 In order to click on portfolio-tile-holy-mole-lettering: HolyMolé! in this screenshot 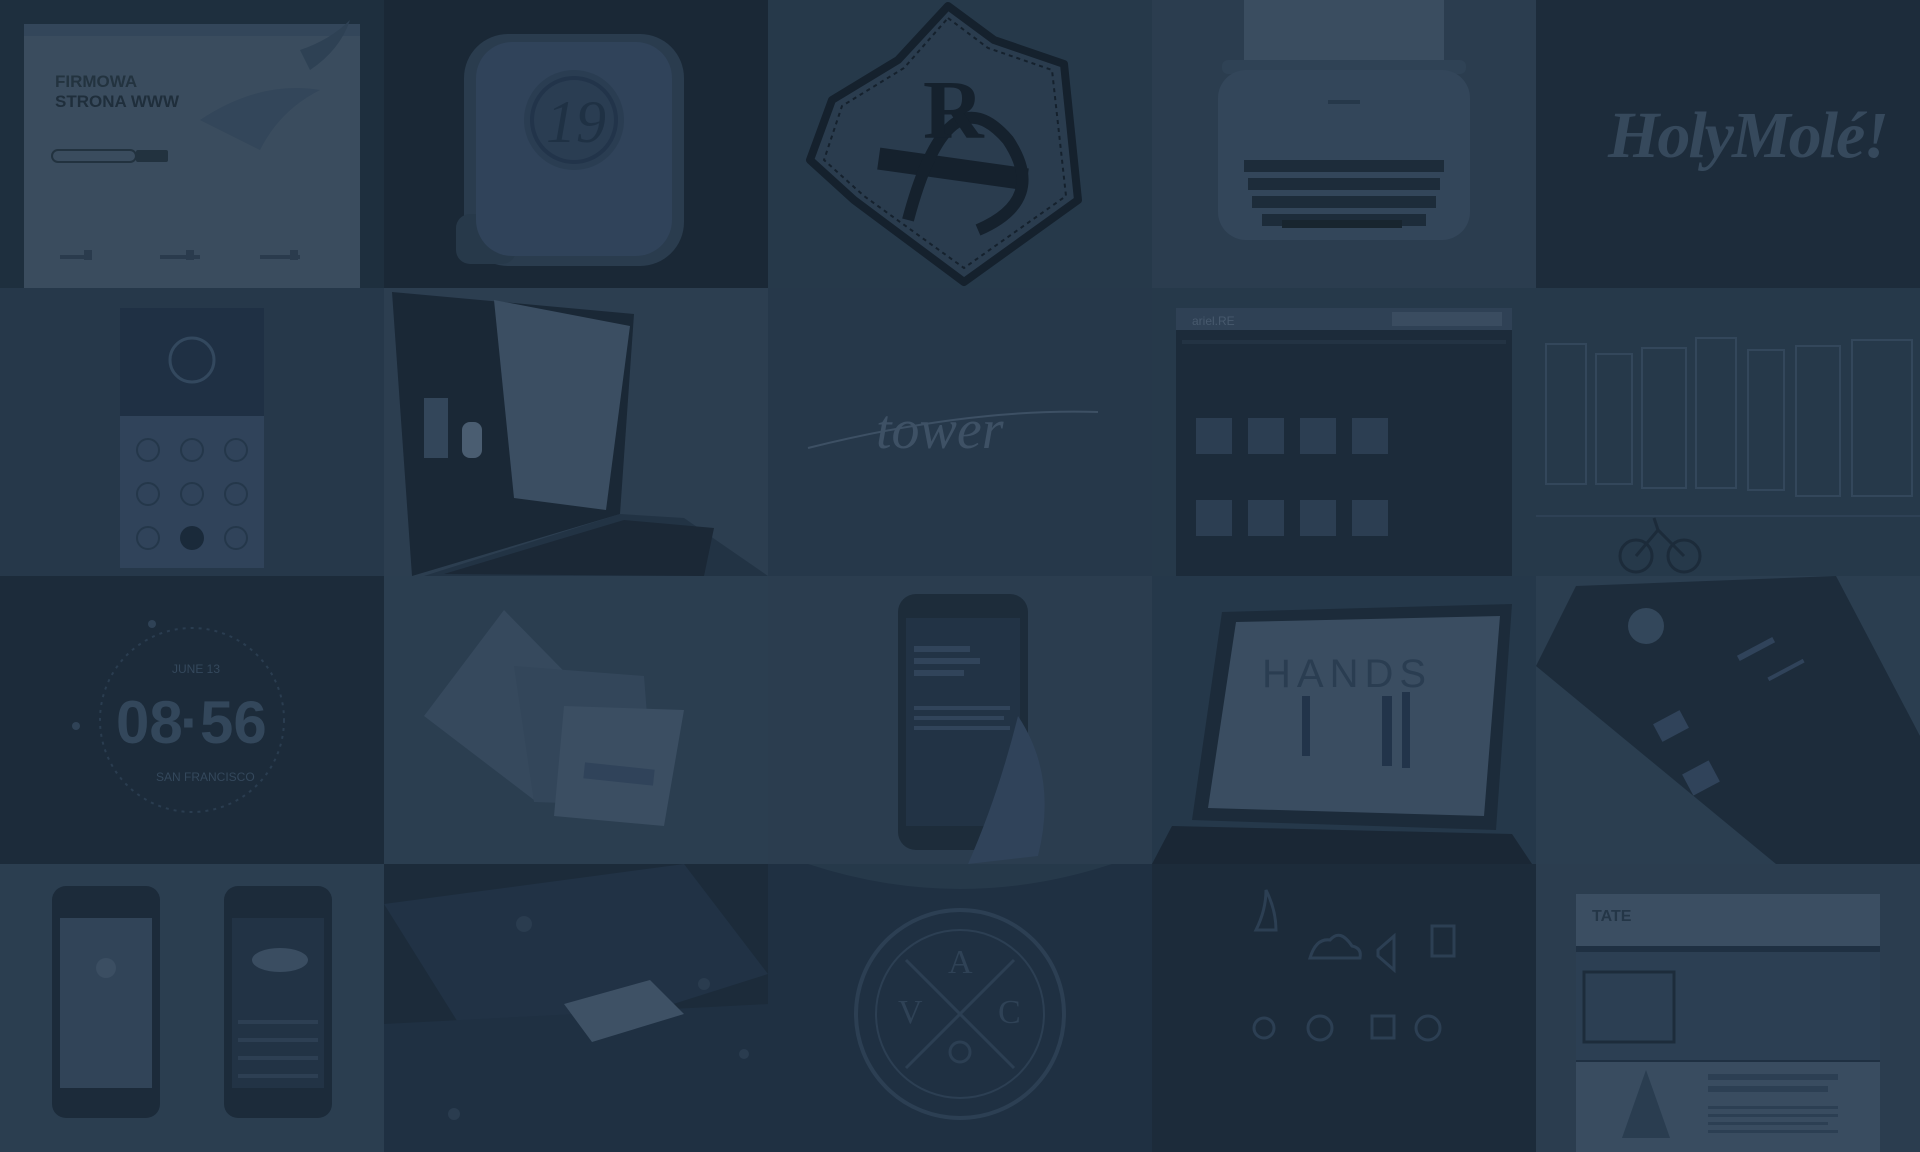, I will do `click(1728, 144)`.